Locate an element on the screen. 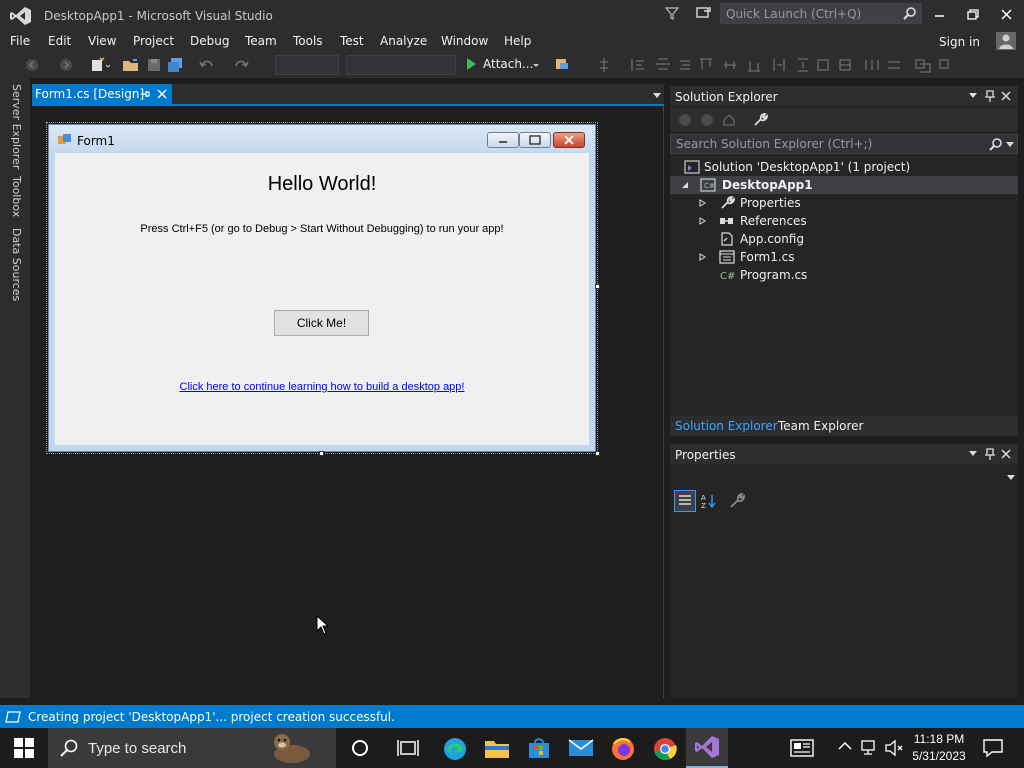 This screenshot has width=1024, height=768. menu-help: Help is located at coordinates (517, 41).